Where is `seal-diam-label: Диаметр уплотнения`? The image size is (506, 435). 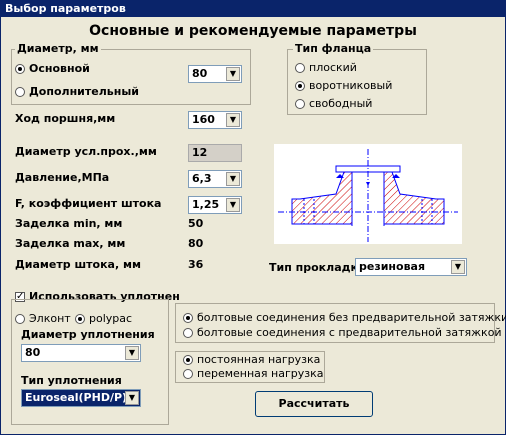
seal-diam-label: Диаметр уплотнения is located at coordinates (88, 334).